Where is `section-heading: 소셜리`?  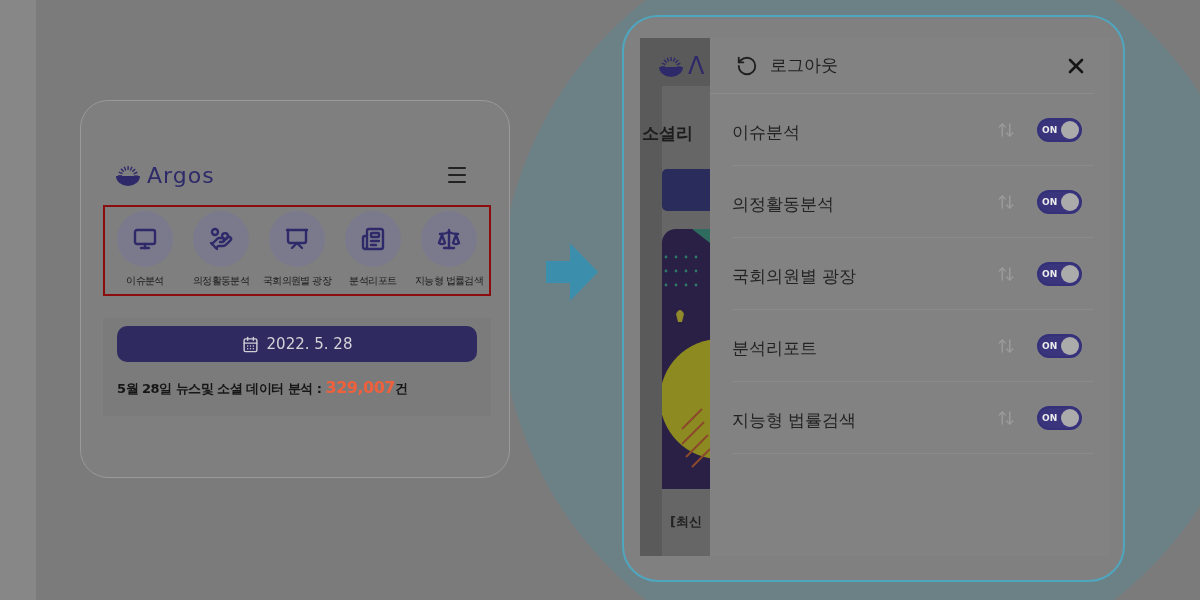 section-heading: 소셜리 is located at coordinates (668, 133).